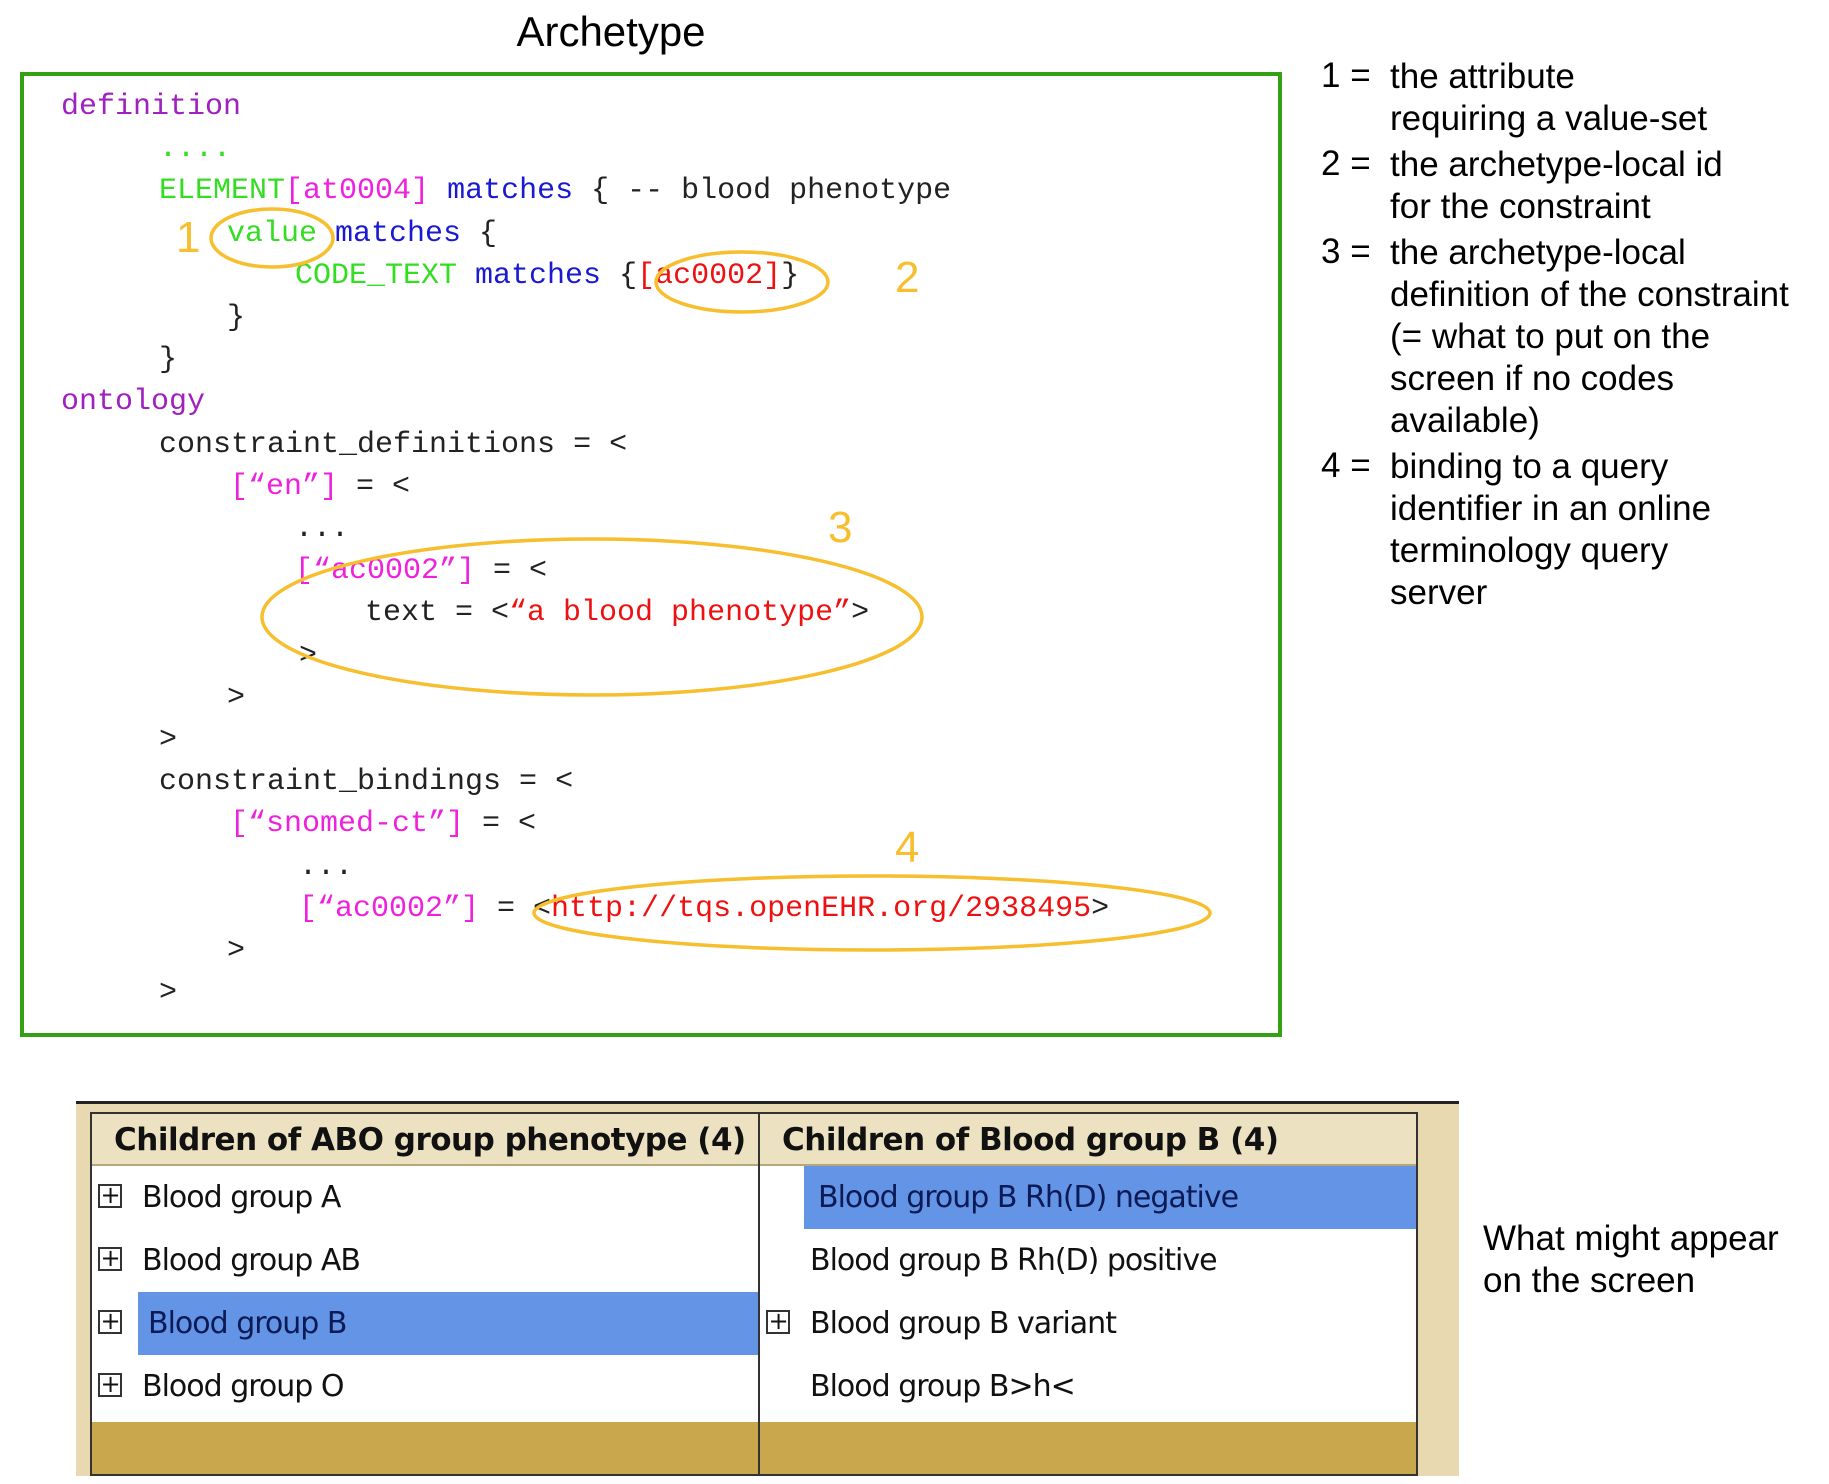 This screenshot has height=1484, width=1829. What do you see at coordinates (241, 1197) in the screenshot?
I see `tree-row-label: Blood group A` at bounding box center [241, 1197].